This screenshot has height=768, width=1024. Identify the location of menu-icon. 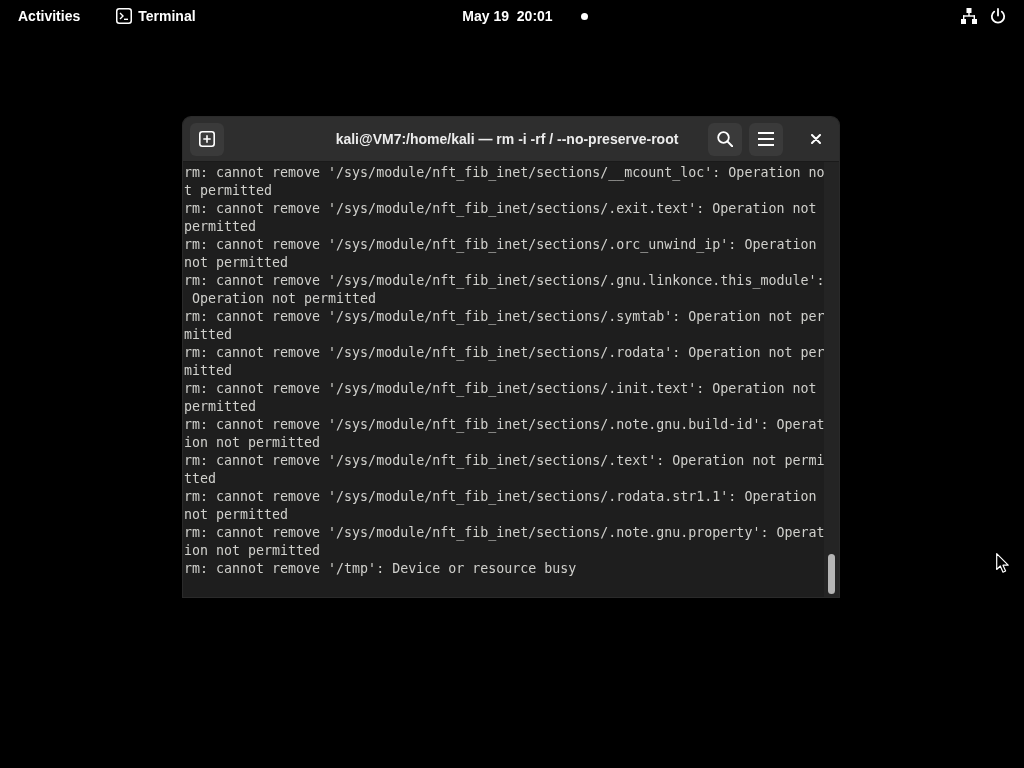
(766, 139).